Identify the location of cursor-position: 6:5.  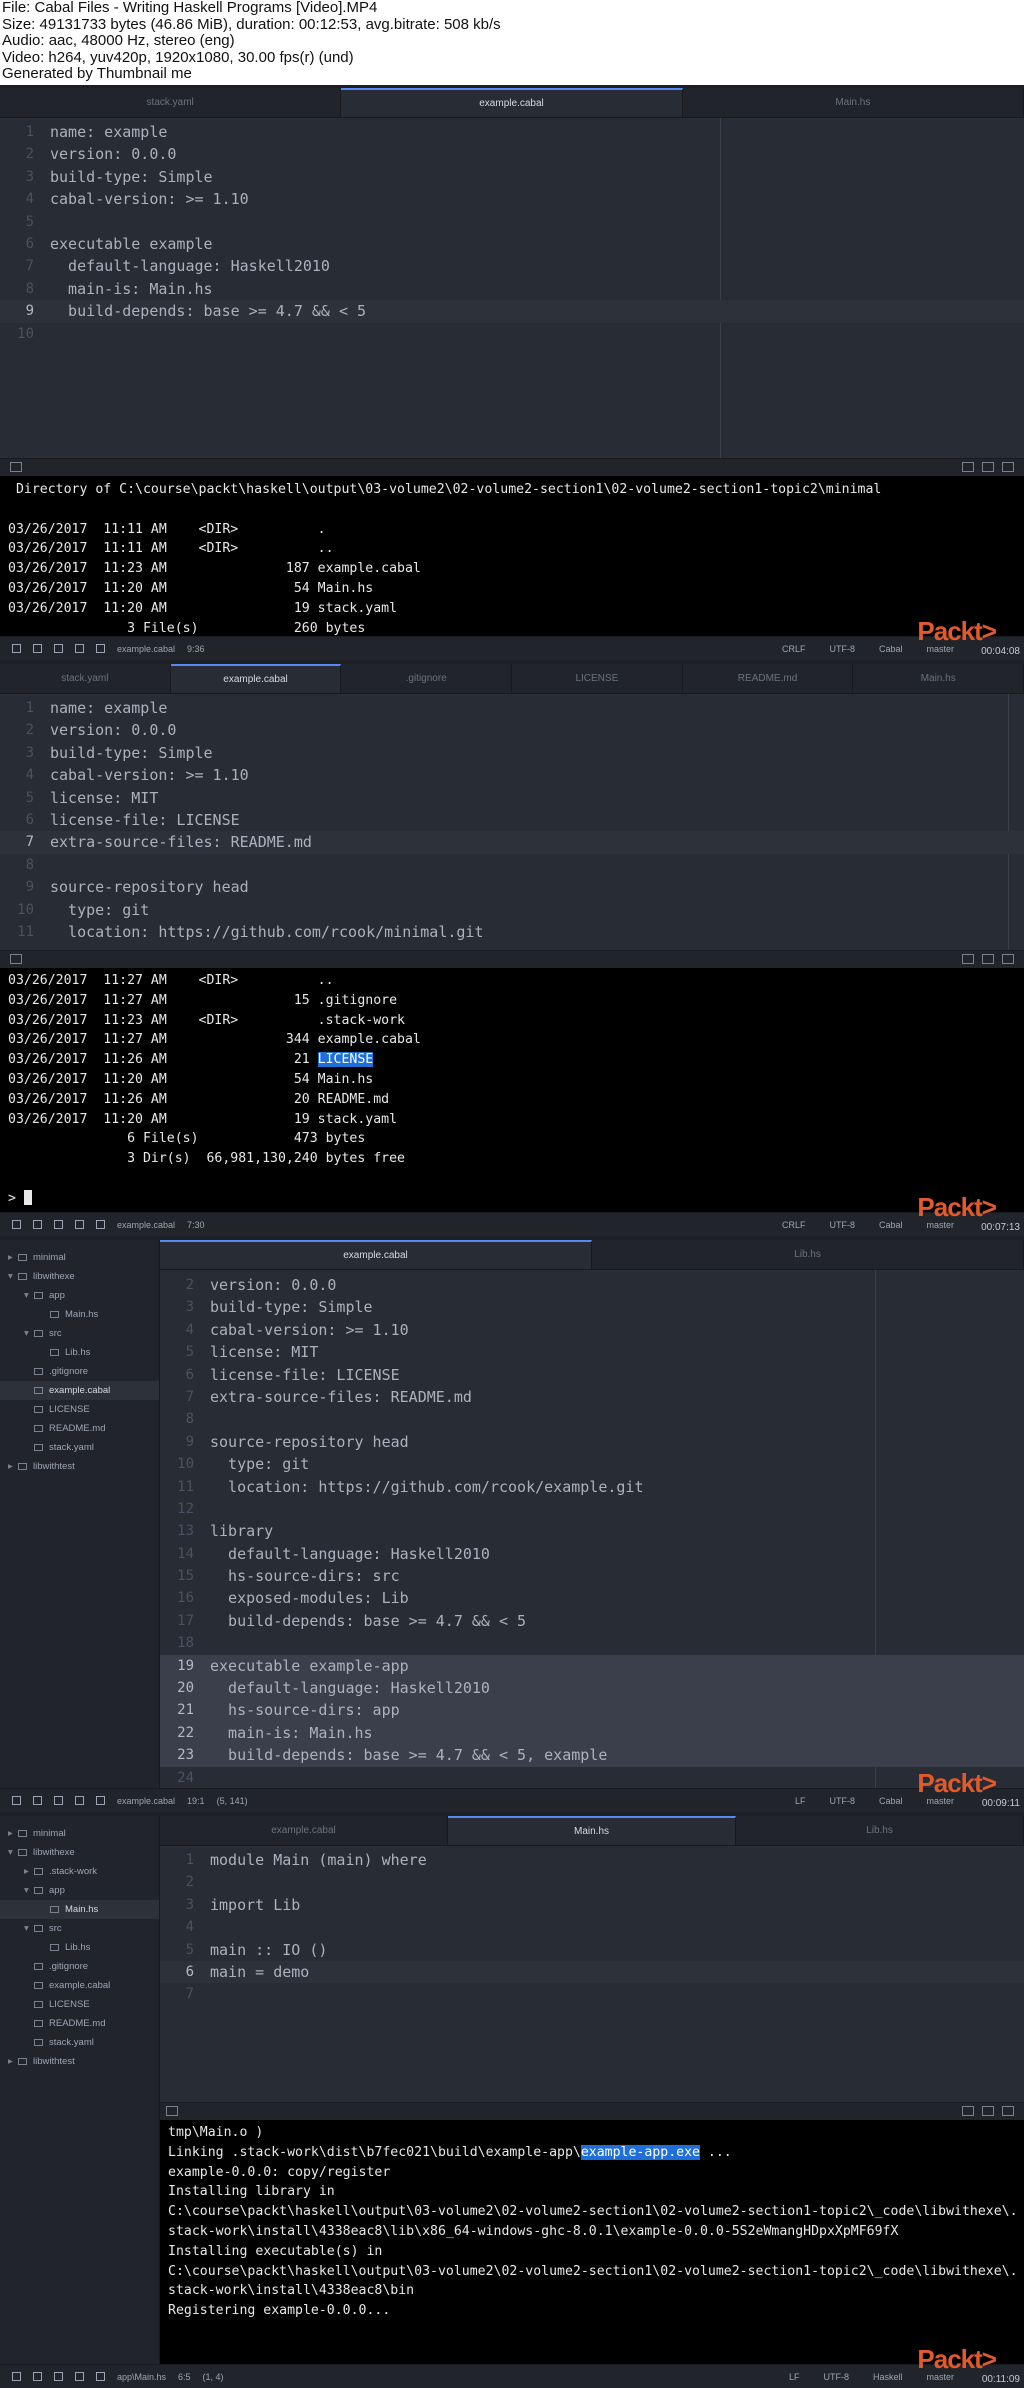
(184, 2377).